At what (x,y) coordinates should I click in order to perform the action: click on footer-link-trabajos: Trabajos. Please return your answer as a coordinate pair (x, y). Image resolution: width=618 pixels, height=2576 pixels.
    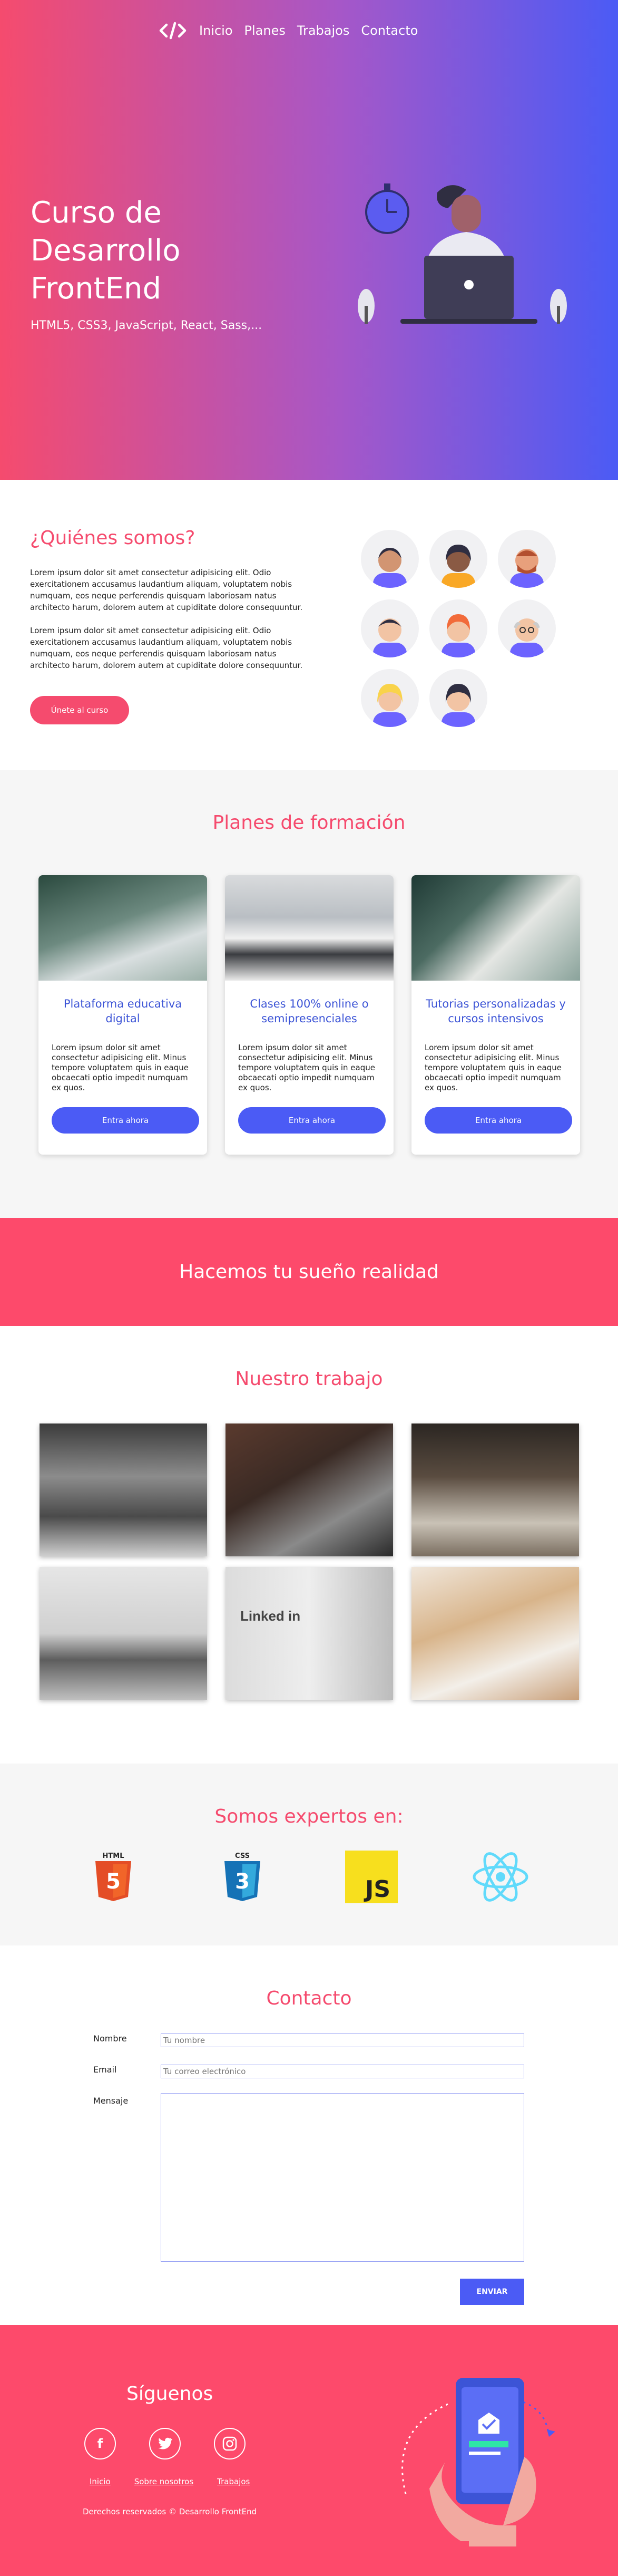
    Looking at the image, I should click on (233, 2481).